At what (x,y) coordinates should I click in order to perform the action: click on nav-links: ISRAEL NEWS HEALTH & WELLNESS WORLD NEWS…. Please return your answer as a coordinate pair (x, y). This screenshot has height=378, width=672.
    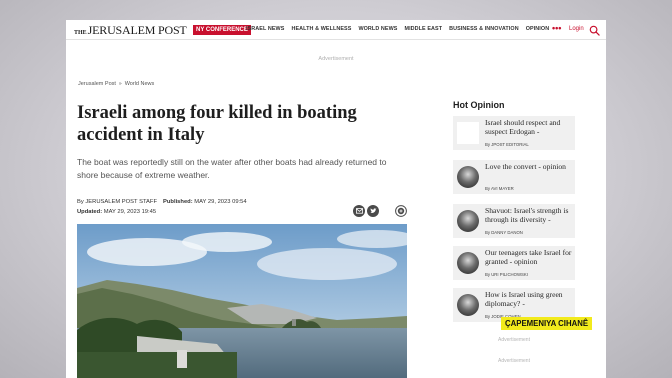
    Looking at the image, I should click on (397, 29).